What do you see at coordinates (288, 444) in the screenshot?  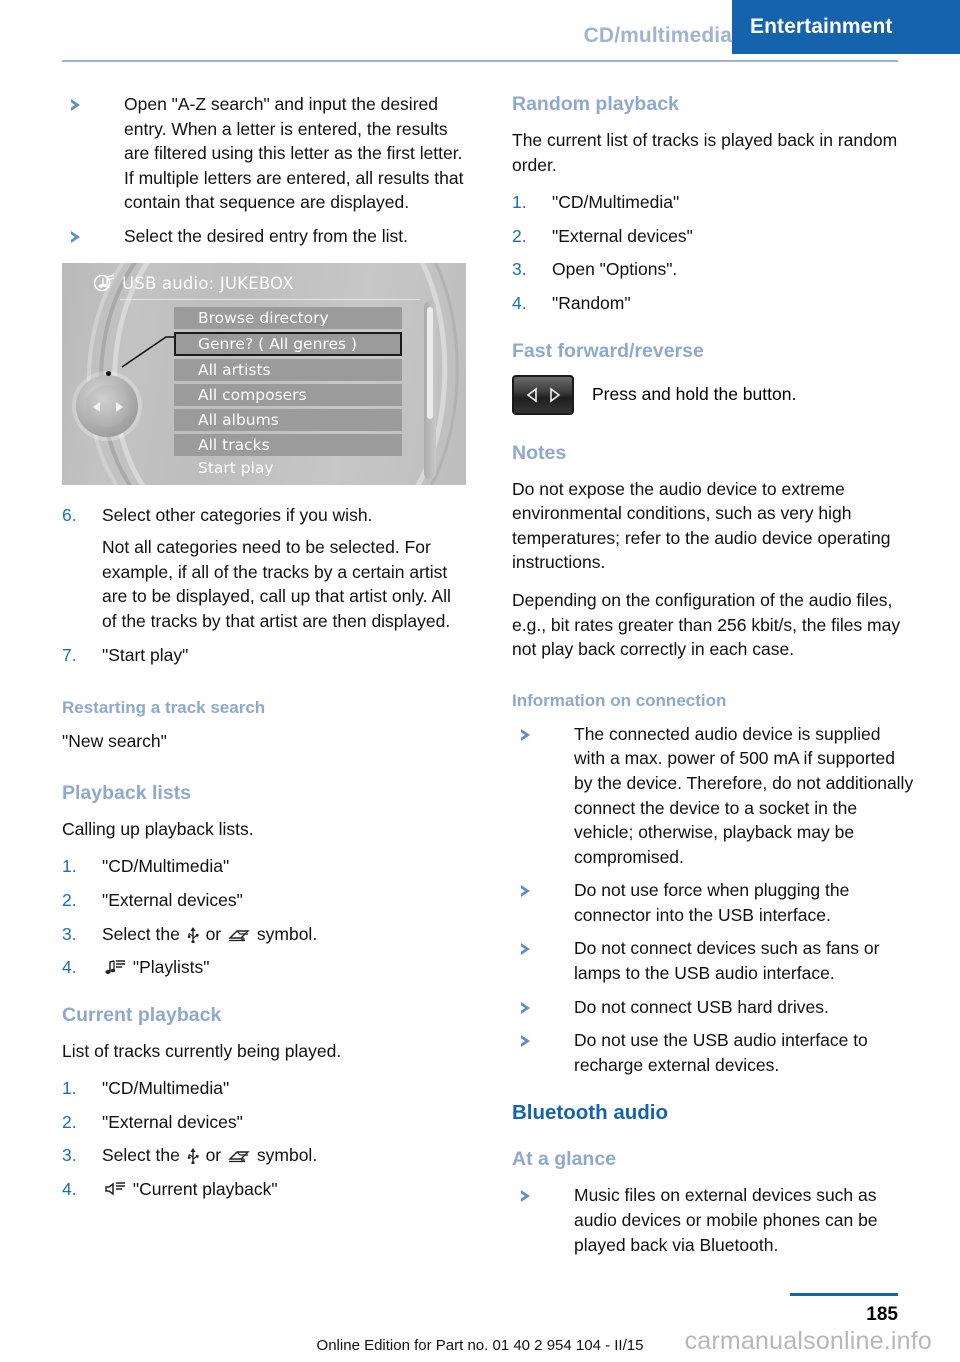 I see `menu-row-all-tracks: All tracks` at bounding box center [288, 444].